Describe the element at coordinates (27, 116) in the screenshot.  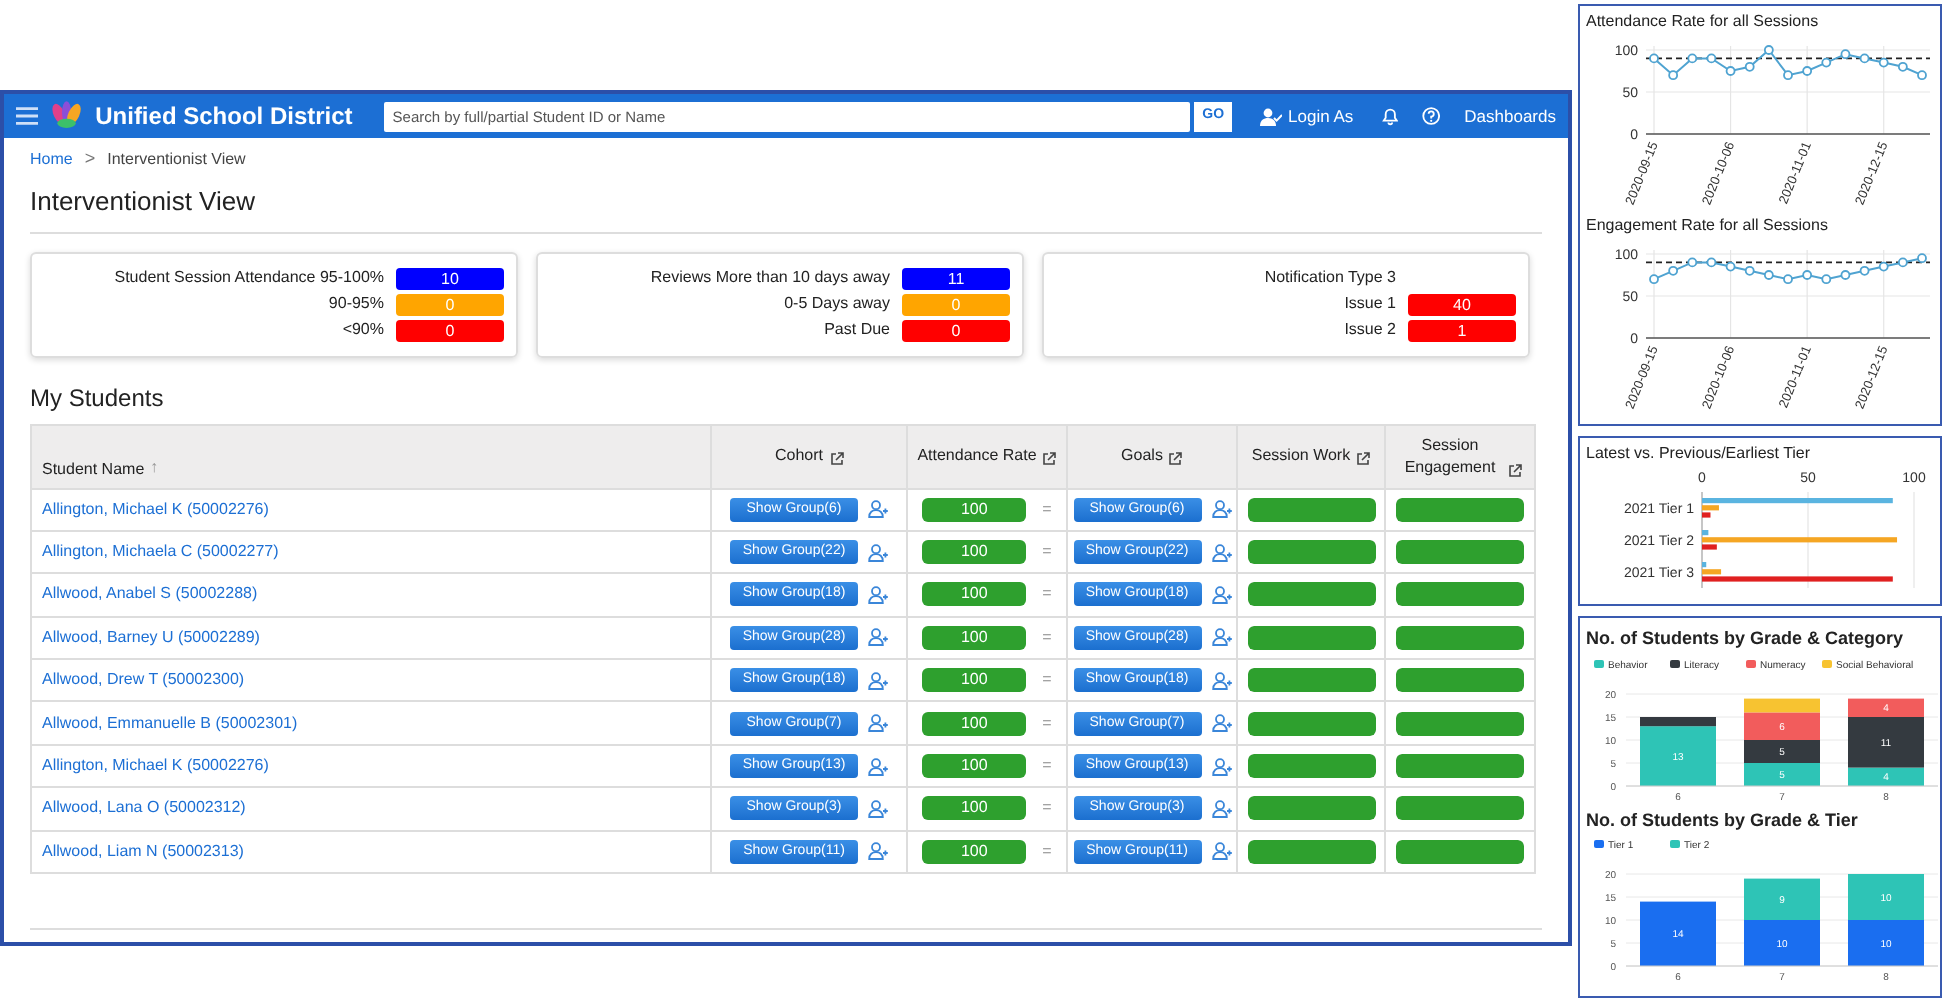
I see `menu-icon` at that location.